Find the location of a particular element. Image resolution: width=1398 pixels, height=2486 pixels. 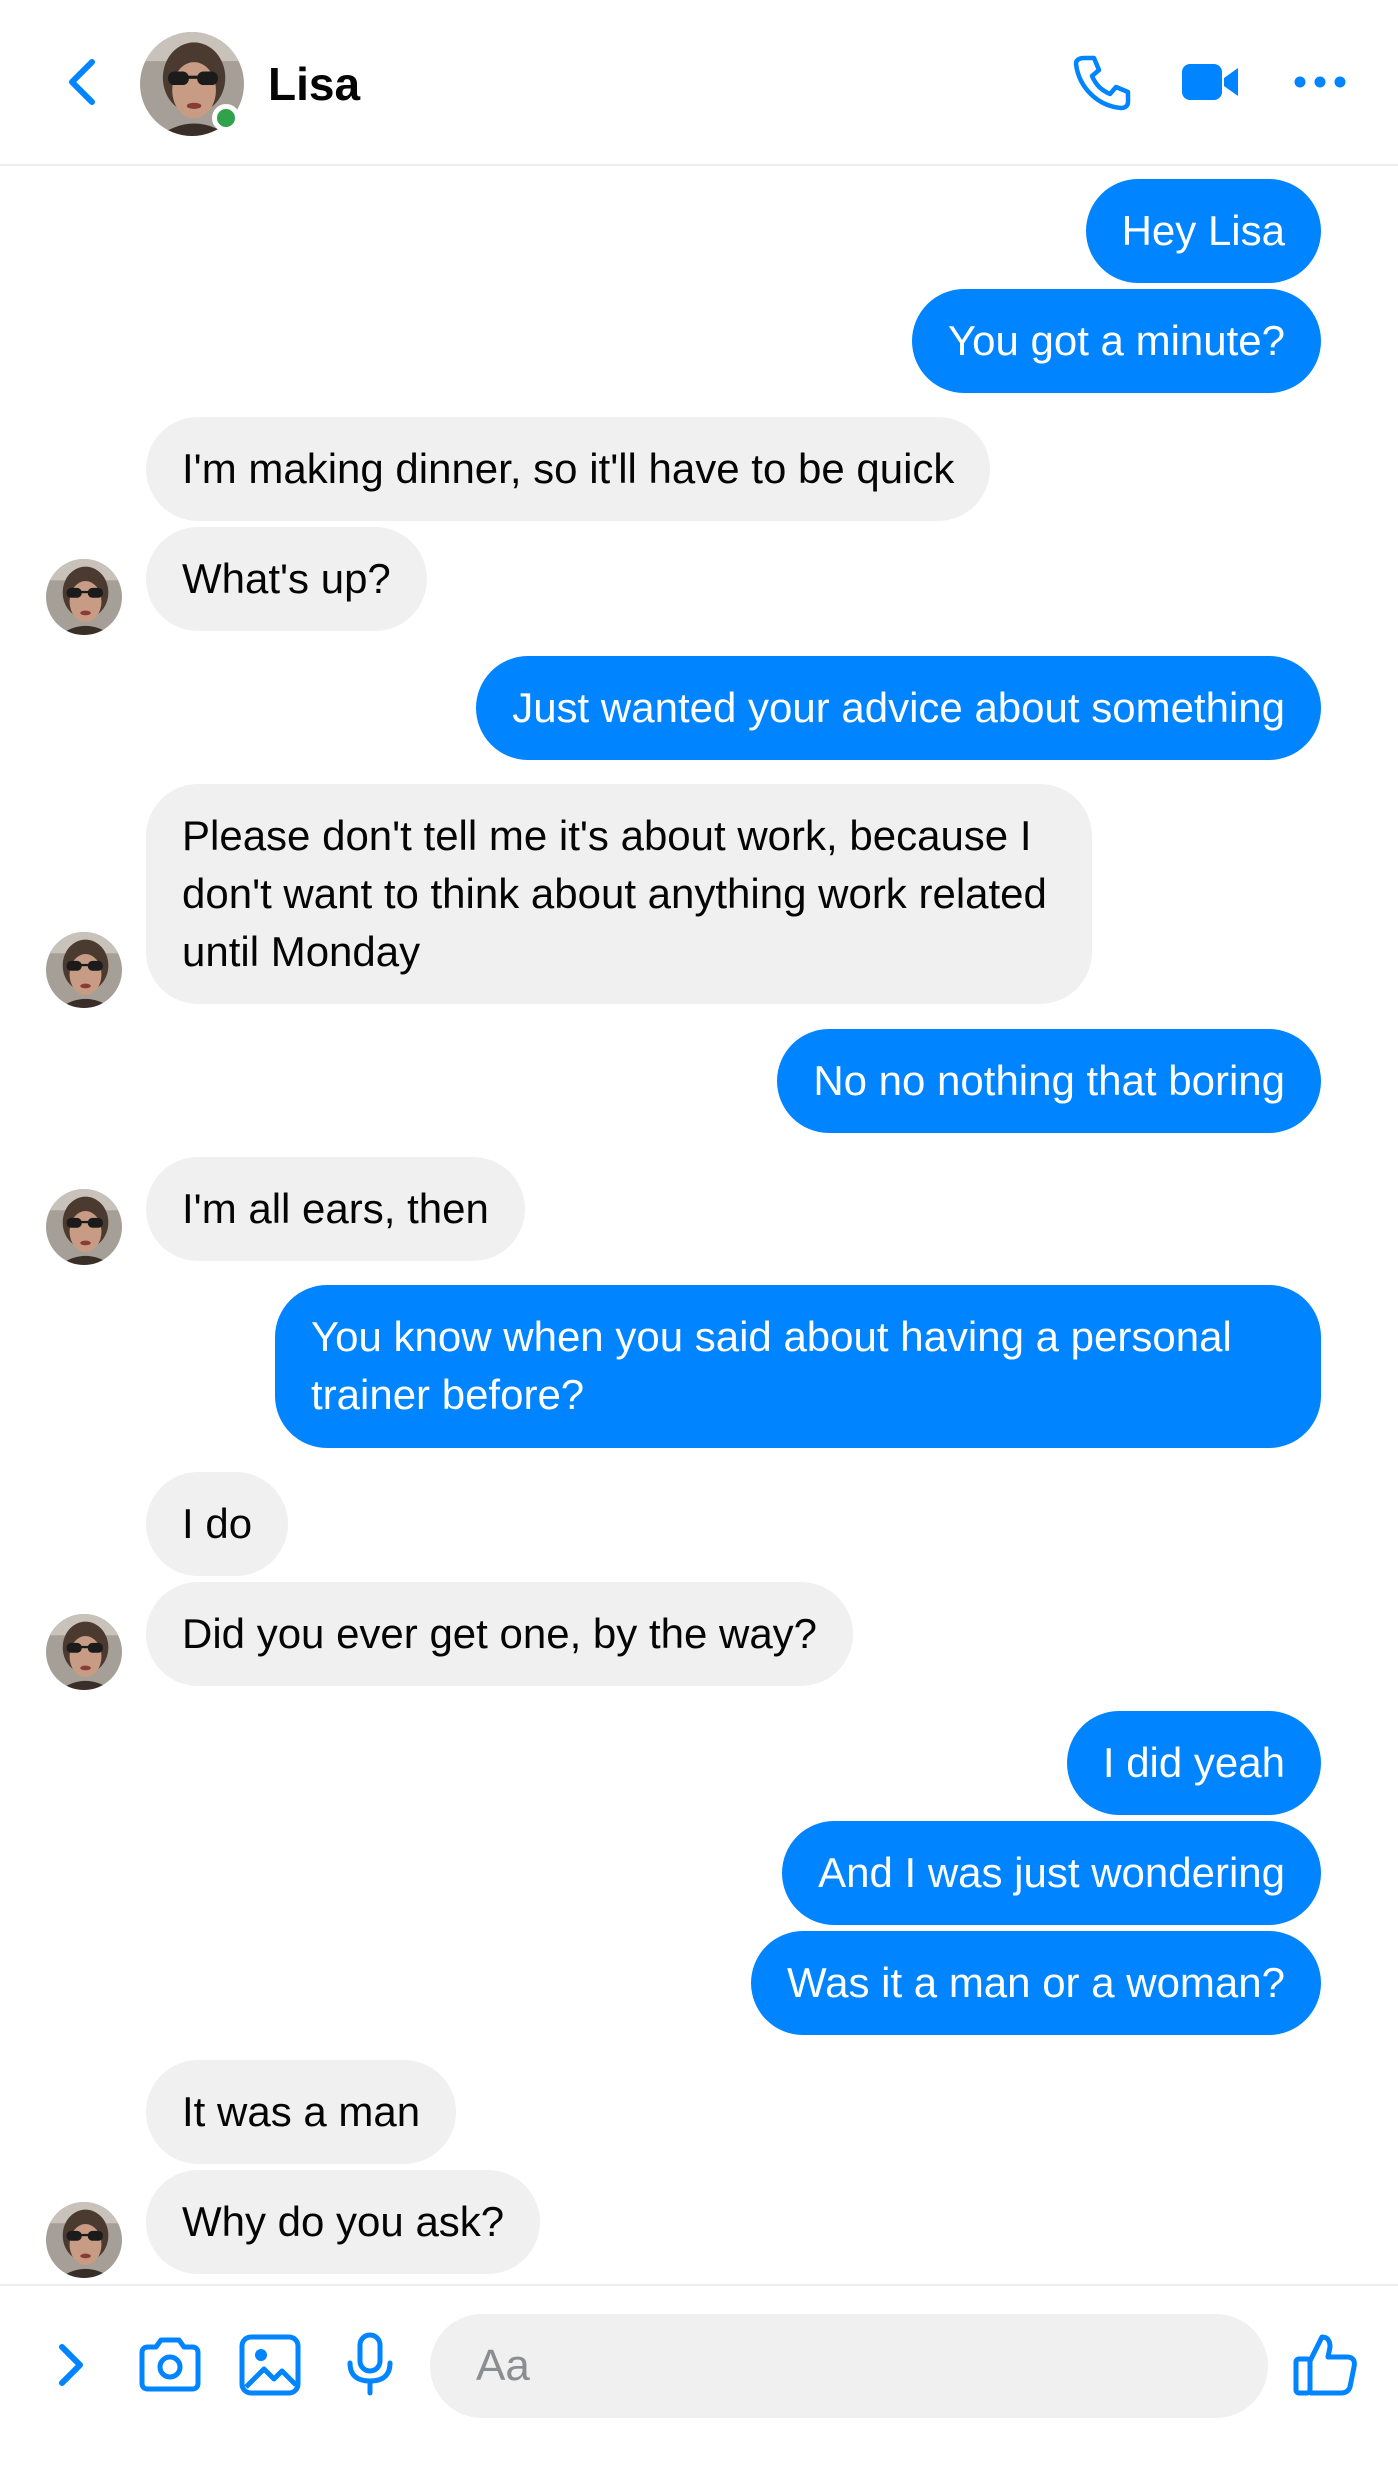

more-dots-icon is located at coordinates (1320, 82).